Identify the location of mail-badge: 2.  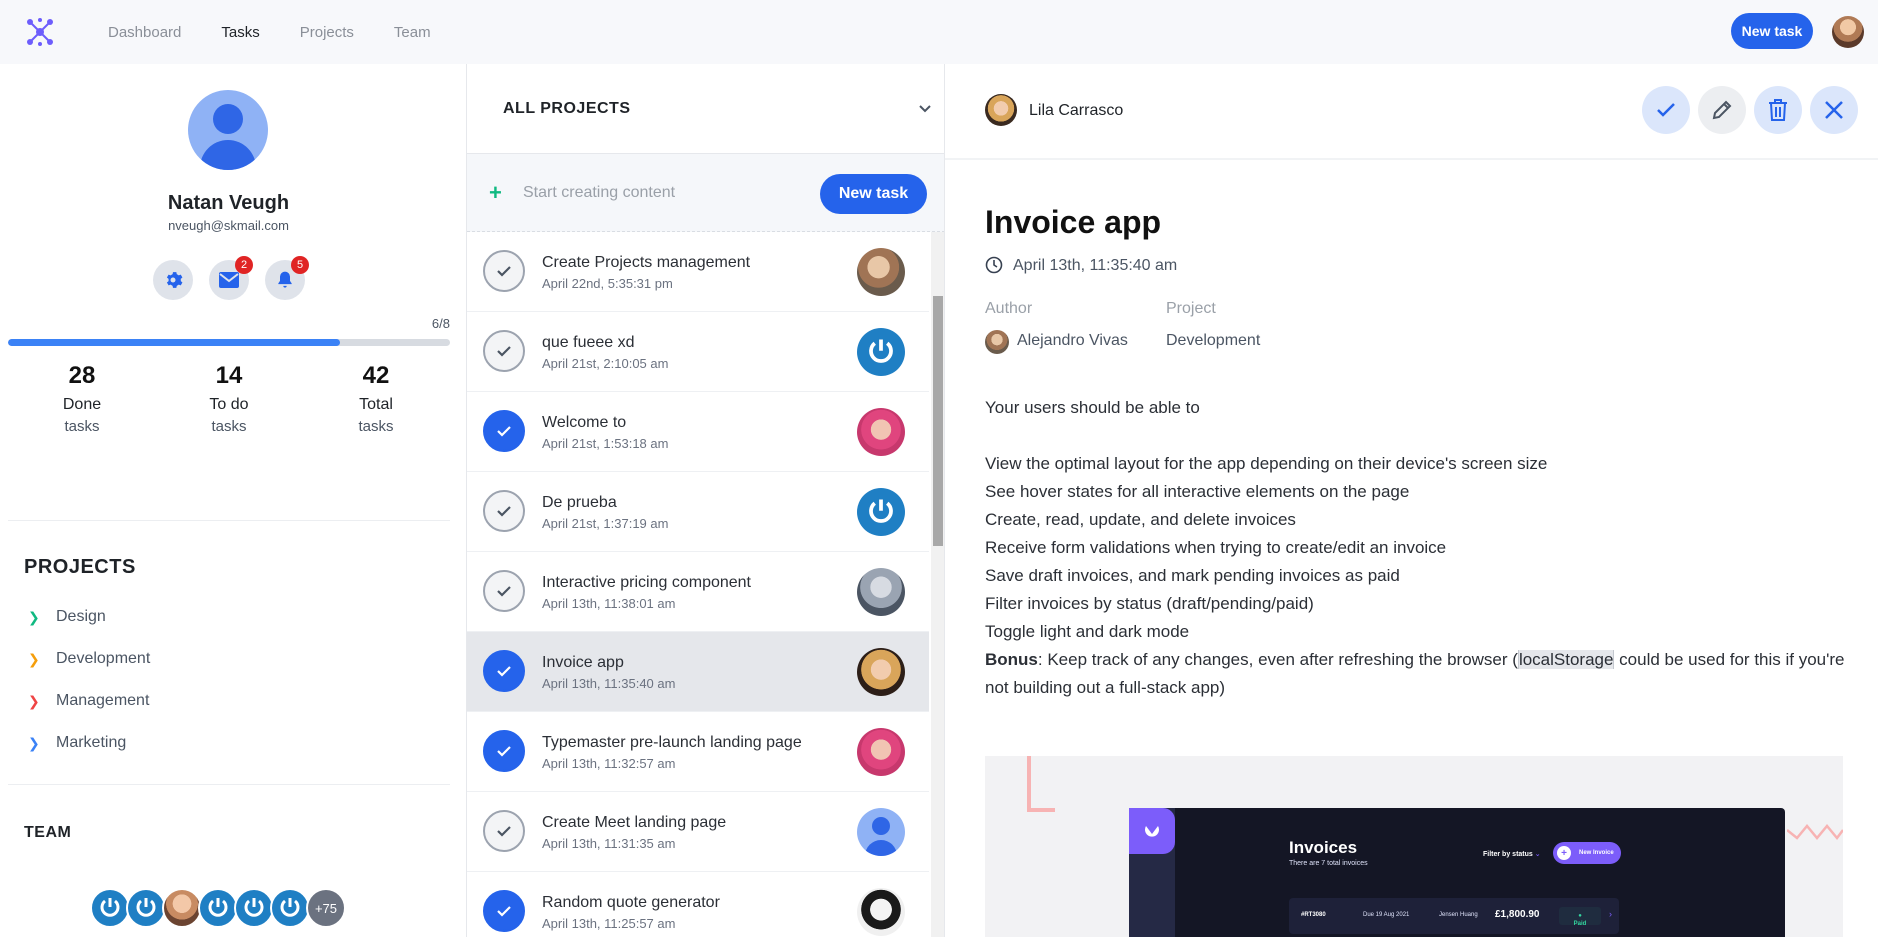
(244, 265).